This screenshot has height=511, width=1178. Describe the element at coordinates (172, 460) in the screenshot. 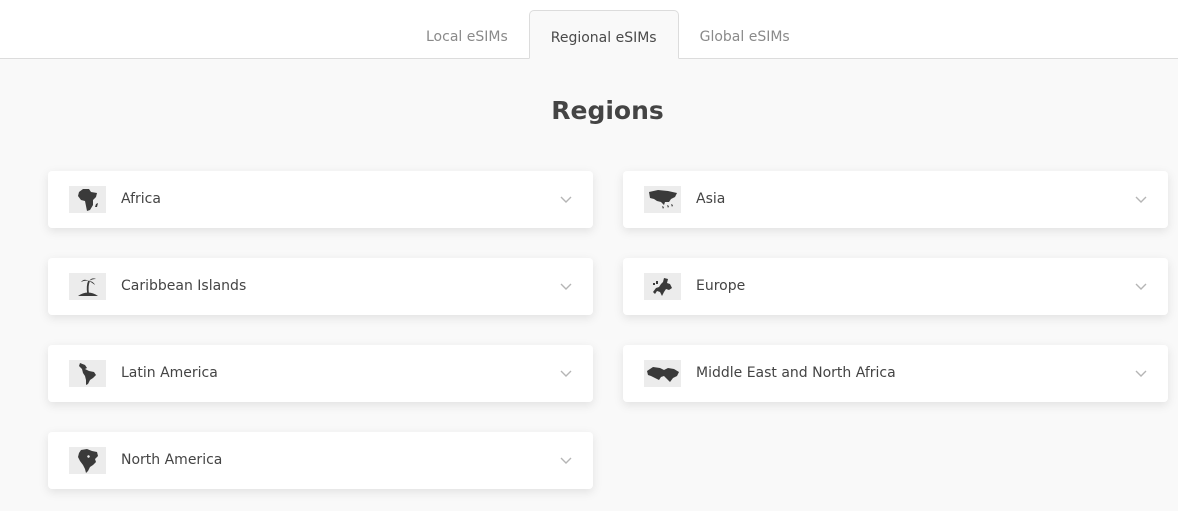

I see `region-label: North America` at that location.